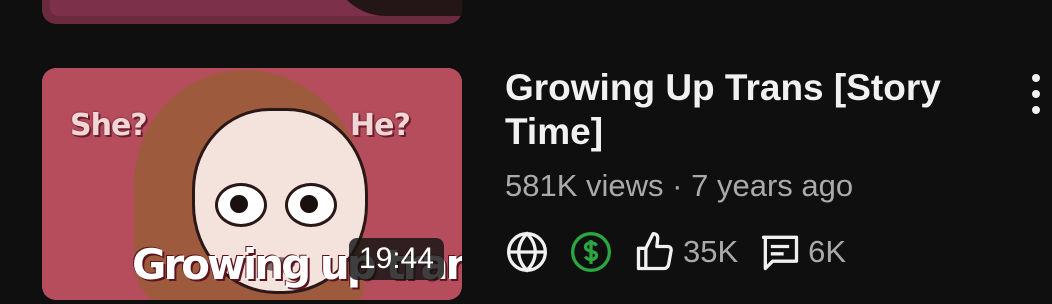 The width and height of the screenshot is (1052, 304). I want to click on comment-icon, so click(780, 252).